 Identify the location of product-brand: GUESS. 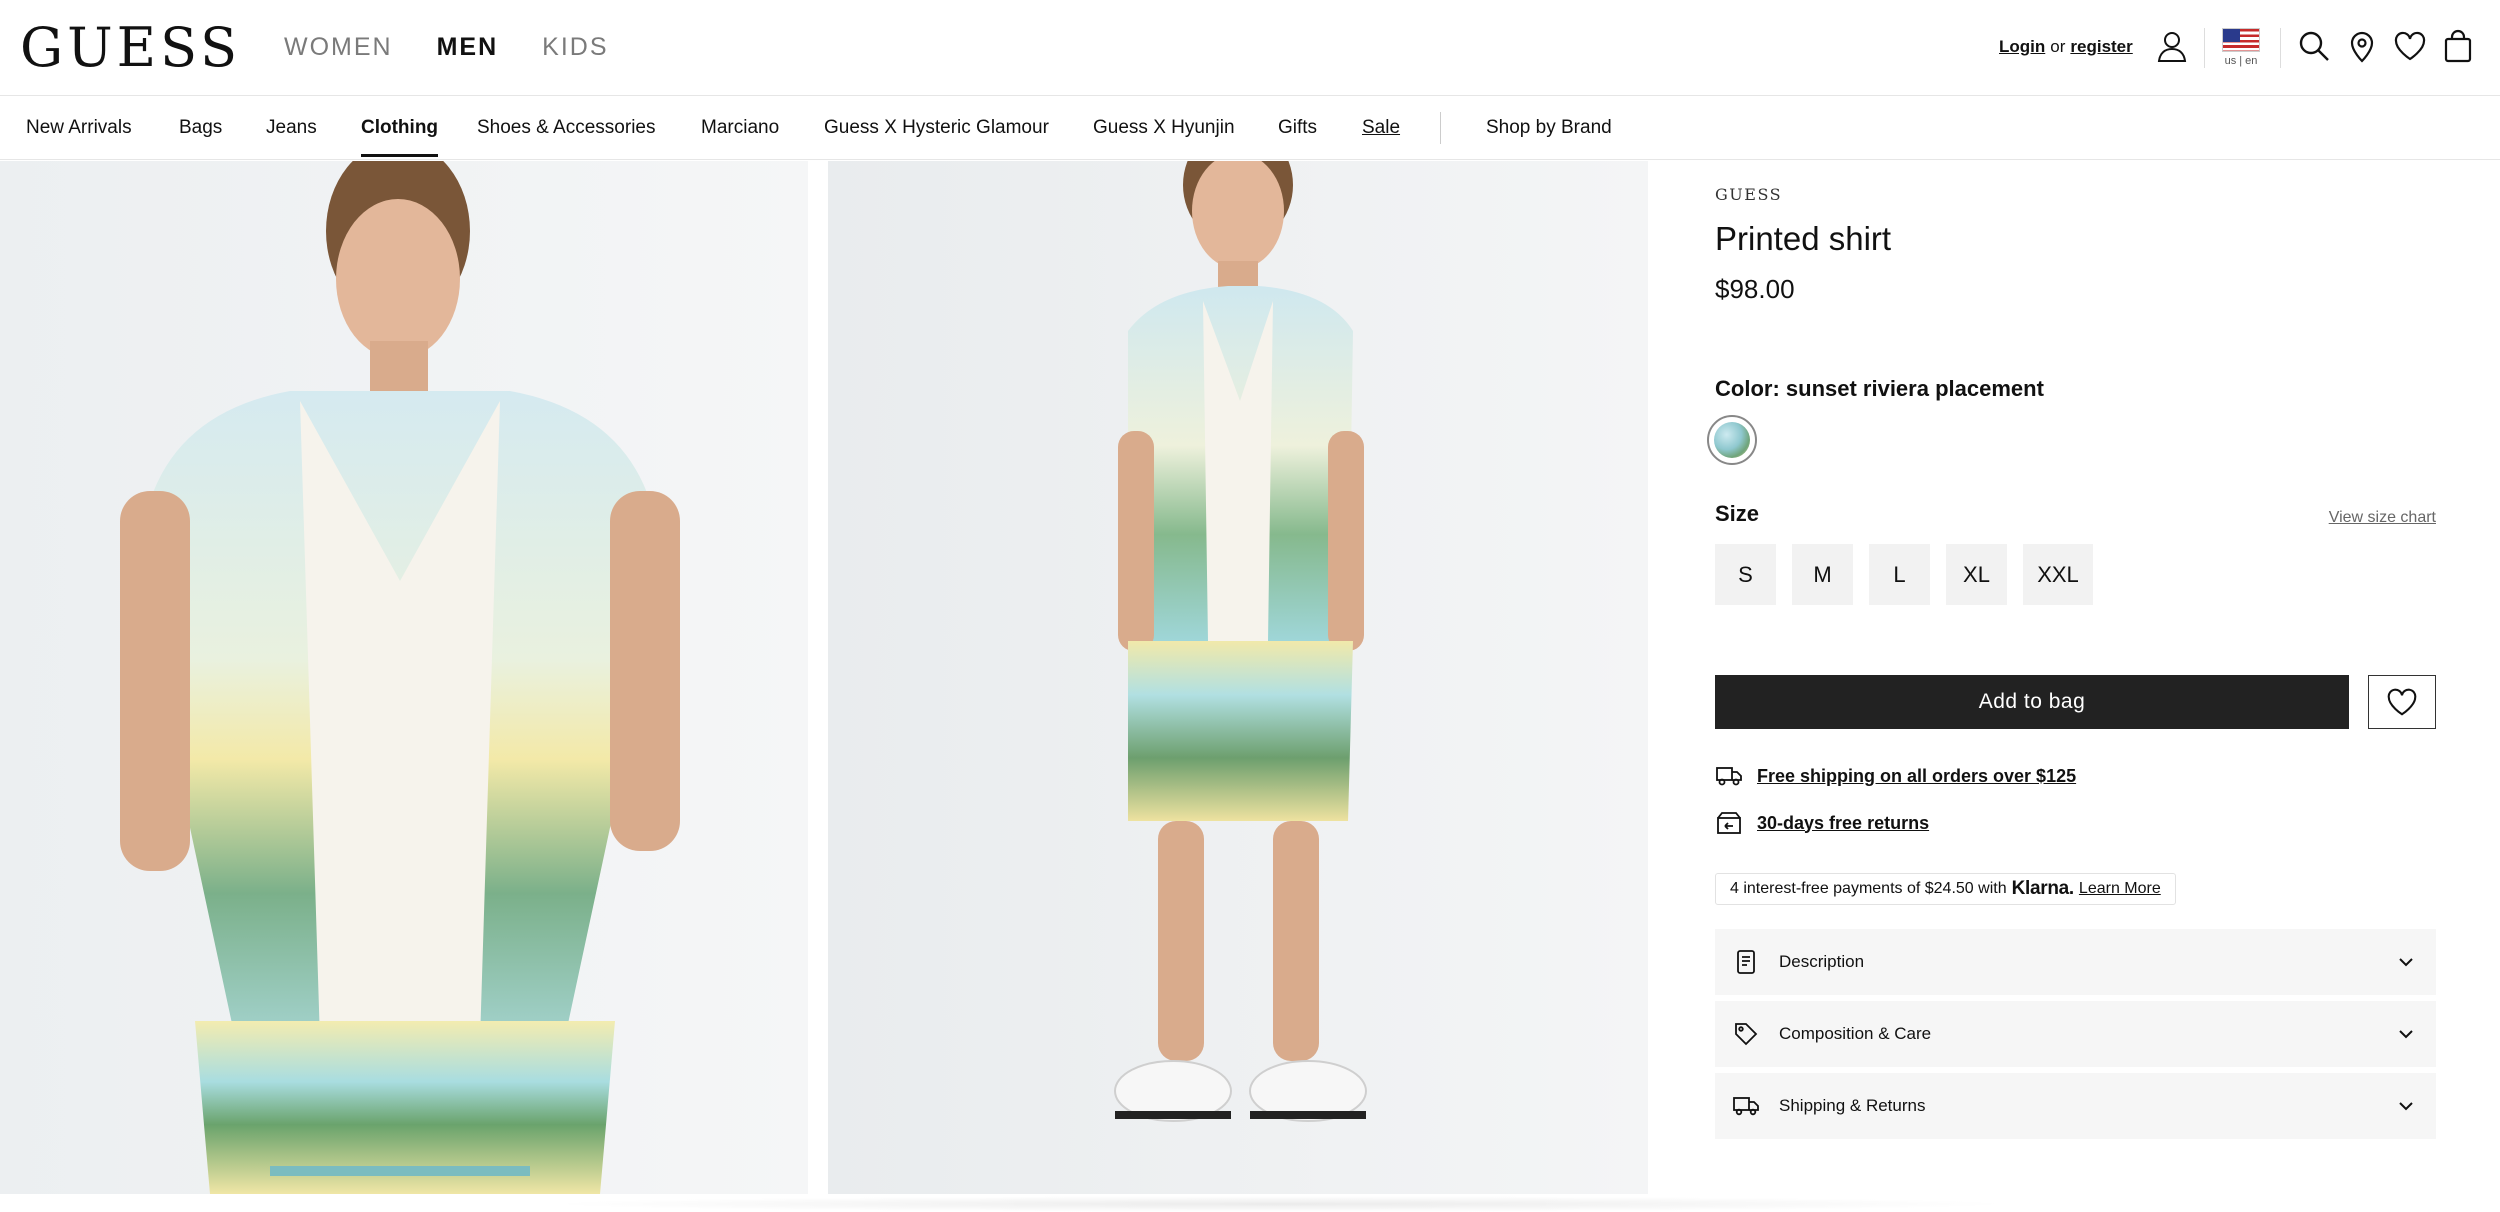
(1749, 194).